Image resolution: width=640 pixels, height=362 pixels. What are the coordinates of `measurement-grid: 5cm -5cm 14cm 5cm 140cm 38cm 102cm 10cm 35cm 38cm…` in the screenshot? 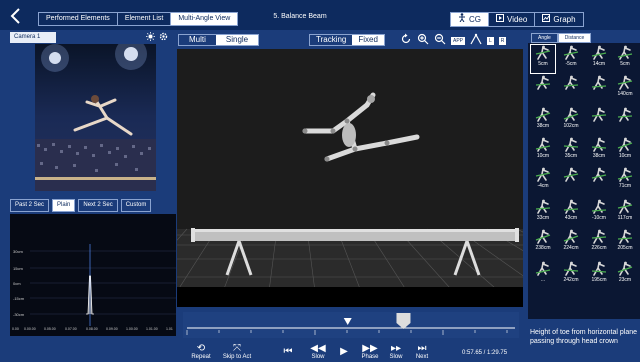 It's located at (584, 181).